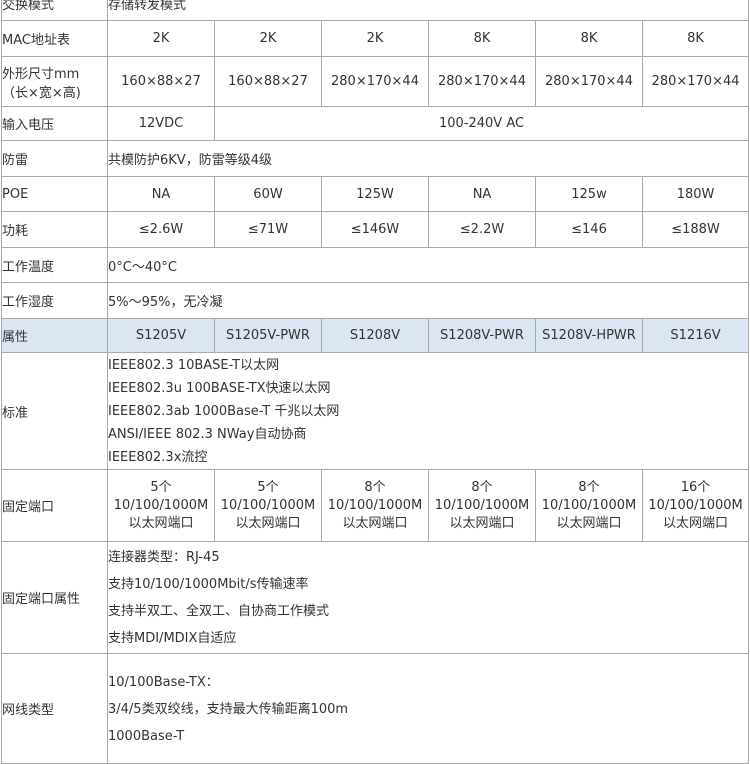 Image resolution: width=750 pixels, height=764 pixels. I want to click on standard-line: IEEE802.3u 100BASE-TX快速以太网, so click(219, 388).